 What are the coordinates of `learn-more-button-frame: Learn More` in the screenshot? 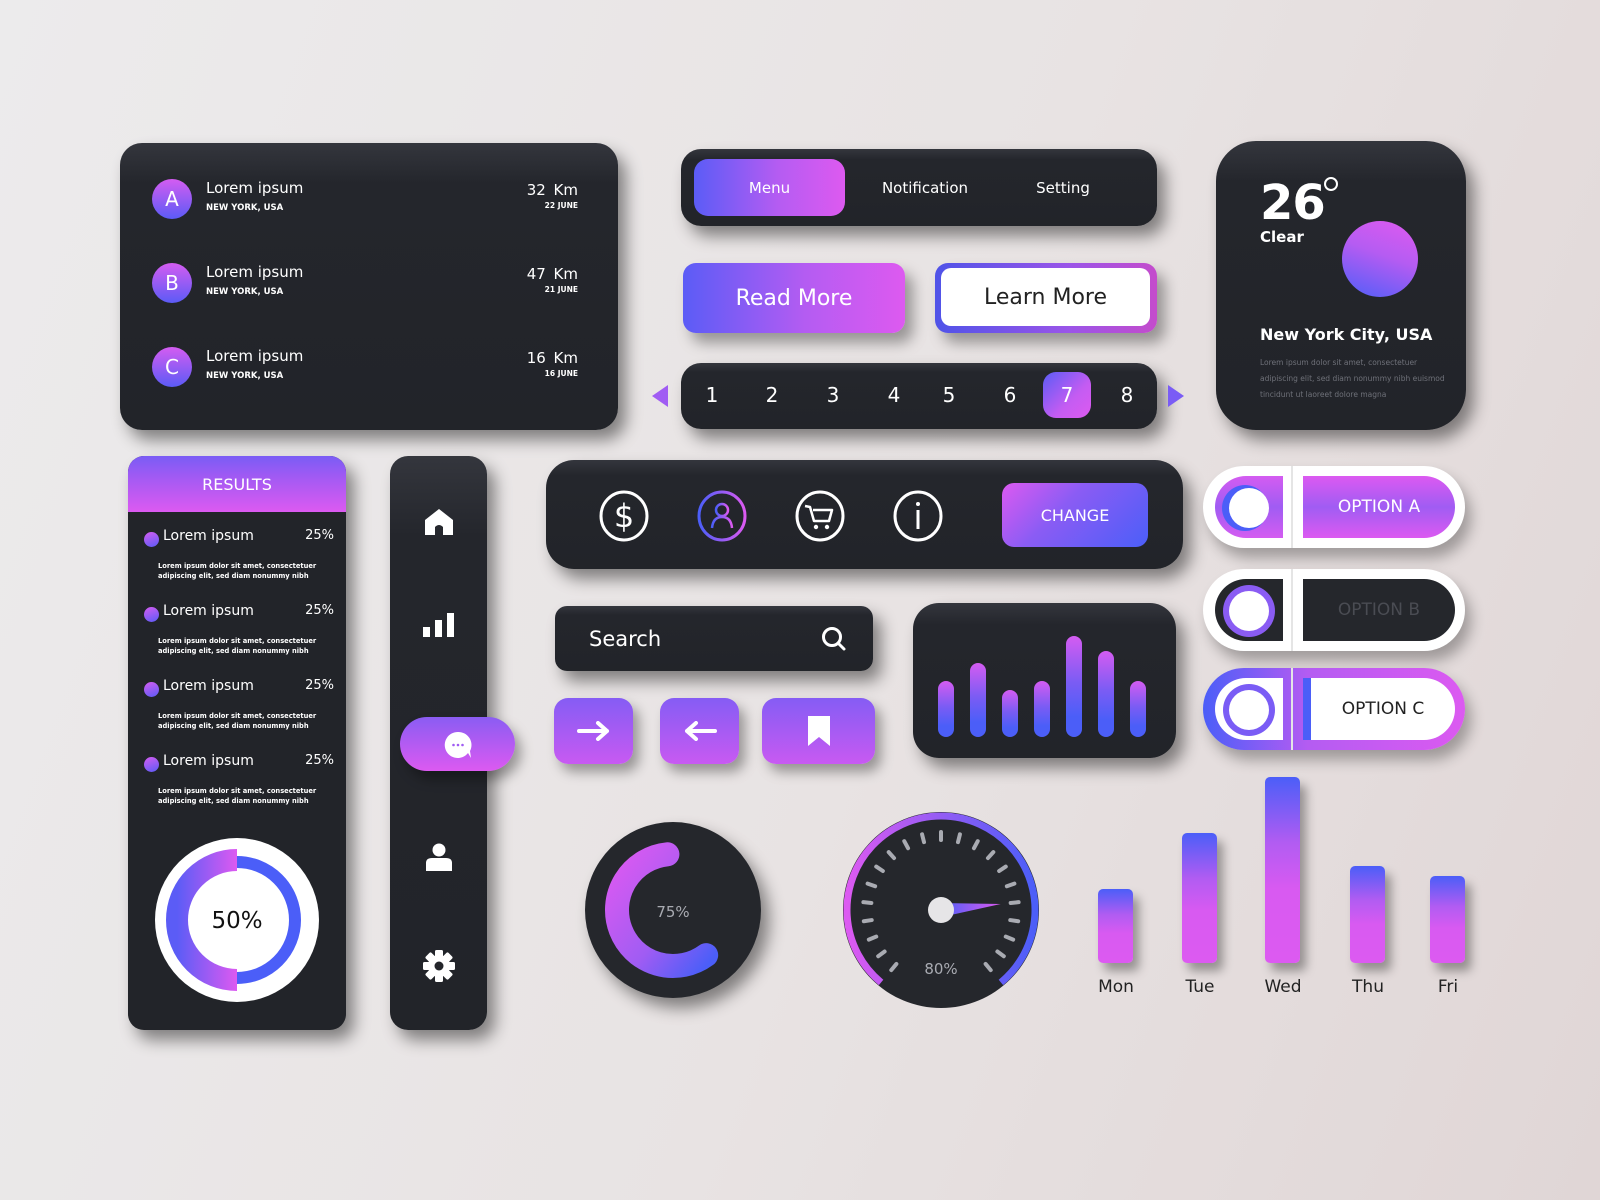 It's located at (1046, 298).